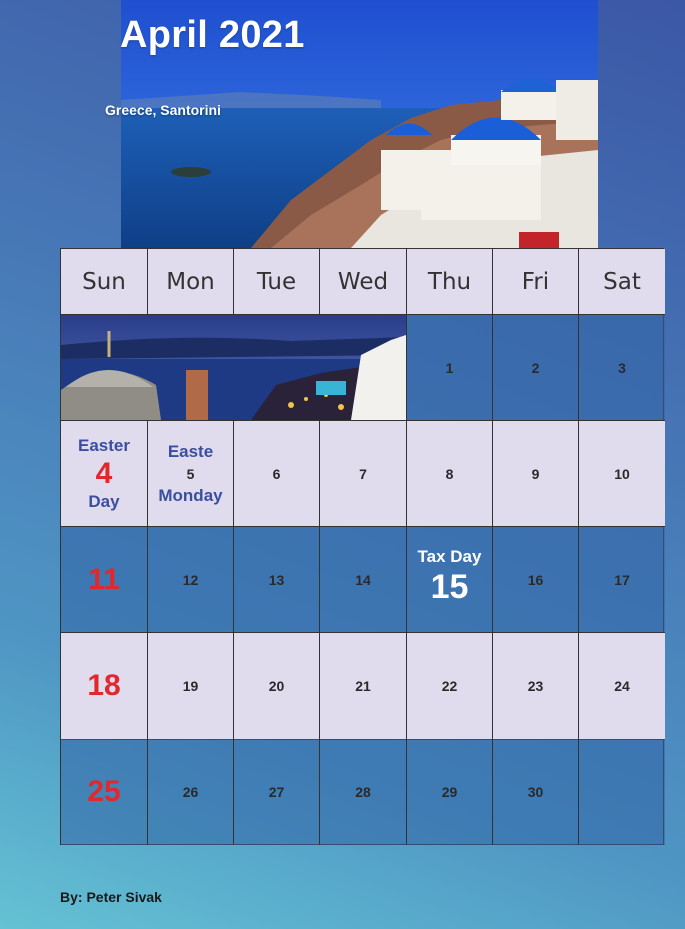 The height and width of the screenshot is (929, 685). Describe the element at coordinates (191, 792) in the screenshot. I see `day-cell: 26` at that location.